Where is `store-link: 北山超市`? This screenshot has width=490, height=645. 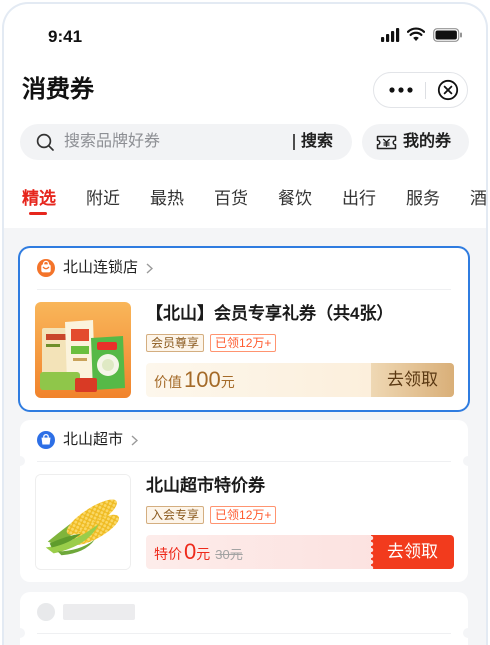 store-link: 北山超市 is located at coordinates (101, 440).